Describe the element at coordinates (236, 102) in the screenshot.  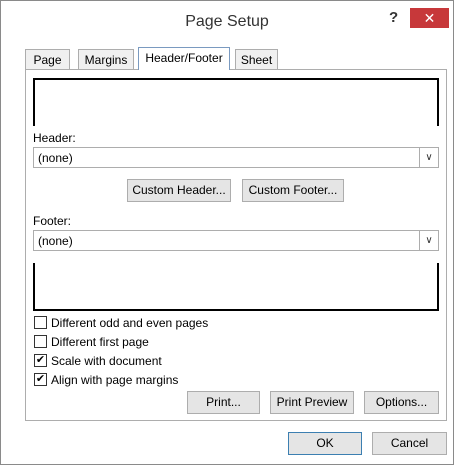
I see `header-preview` at that location.